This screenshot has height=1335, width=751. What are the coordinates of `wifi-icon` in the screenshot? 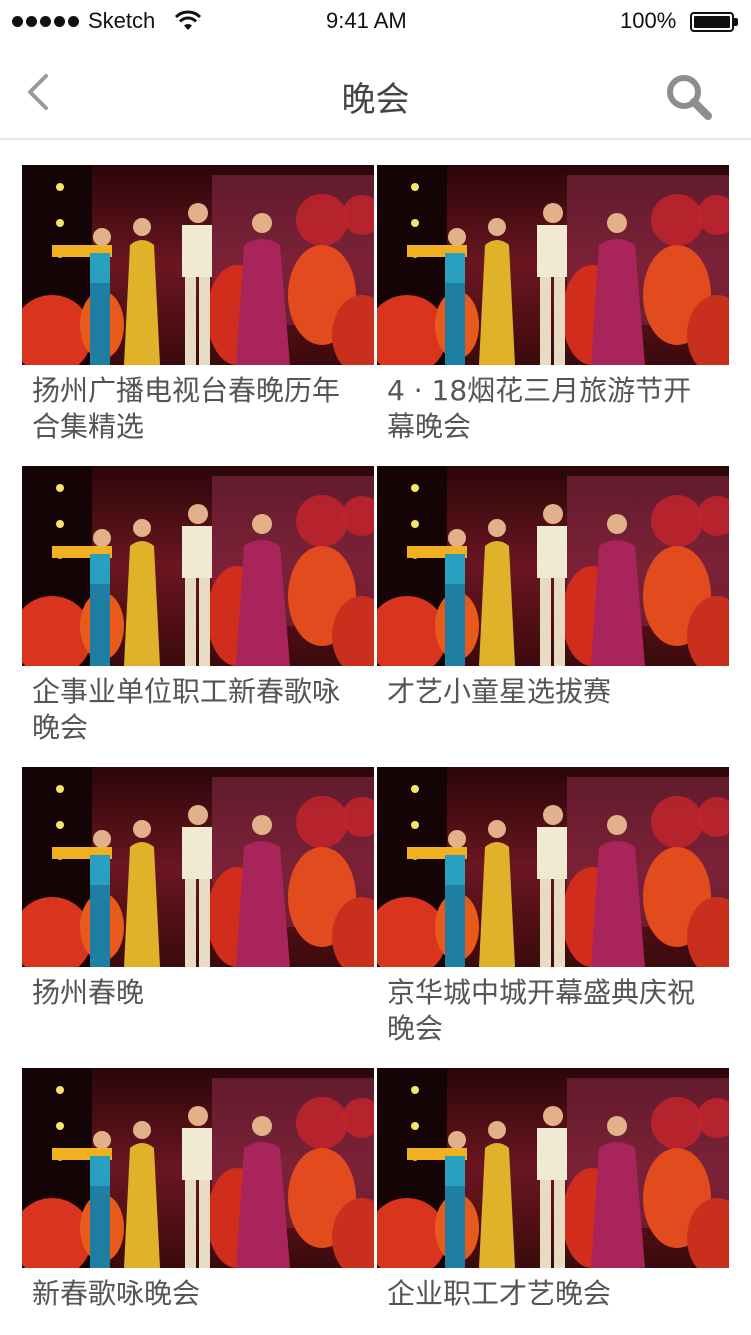 It's located at (188, 20).